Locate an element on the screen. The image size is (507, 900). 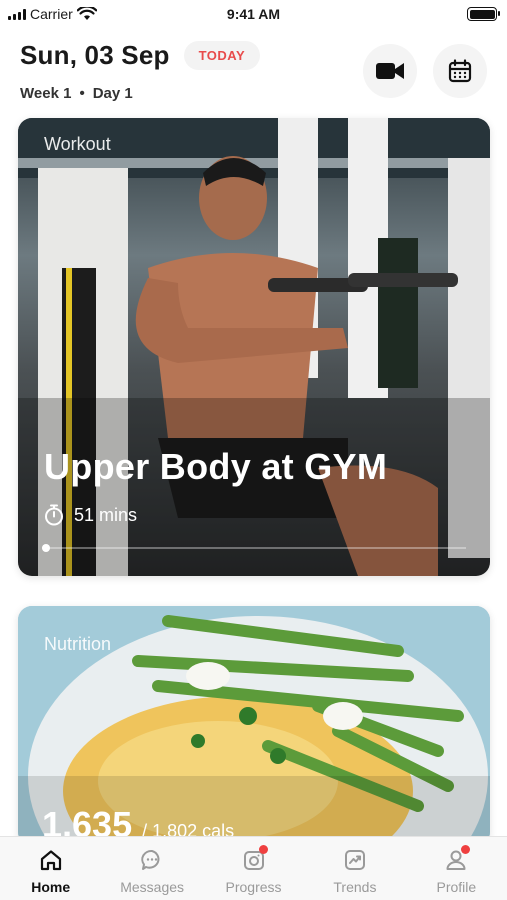
calendar-button is located at coordinates (460, 71).